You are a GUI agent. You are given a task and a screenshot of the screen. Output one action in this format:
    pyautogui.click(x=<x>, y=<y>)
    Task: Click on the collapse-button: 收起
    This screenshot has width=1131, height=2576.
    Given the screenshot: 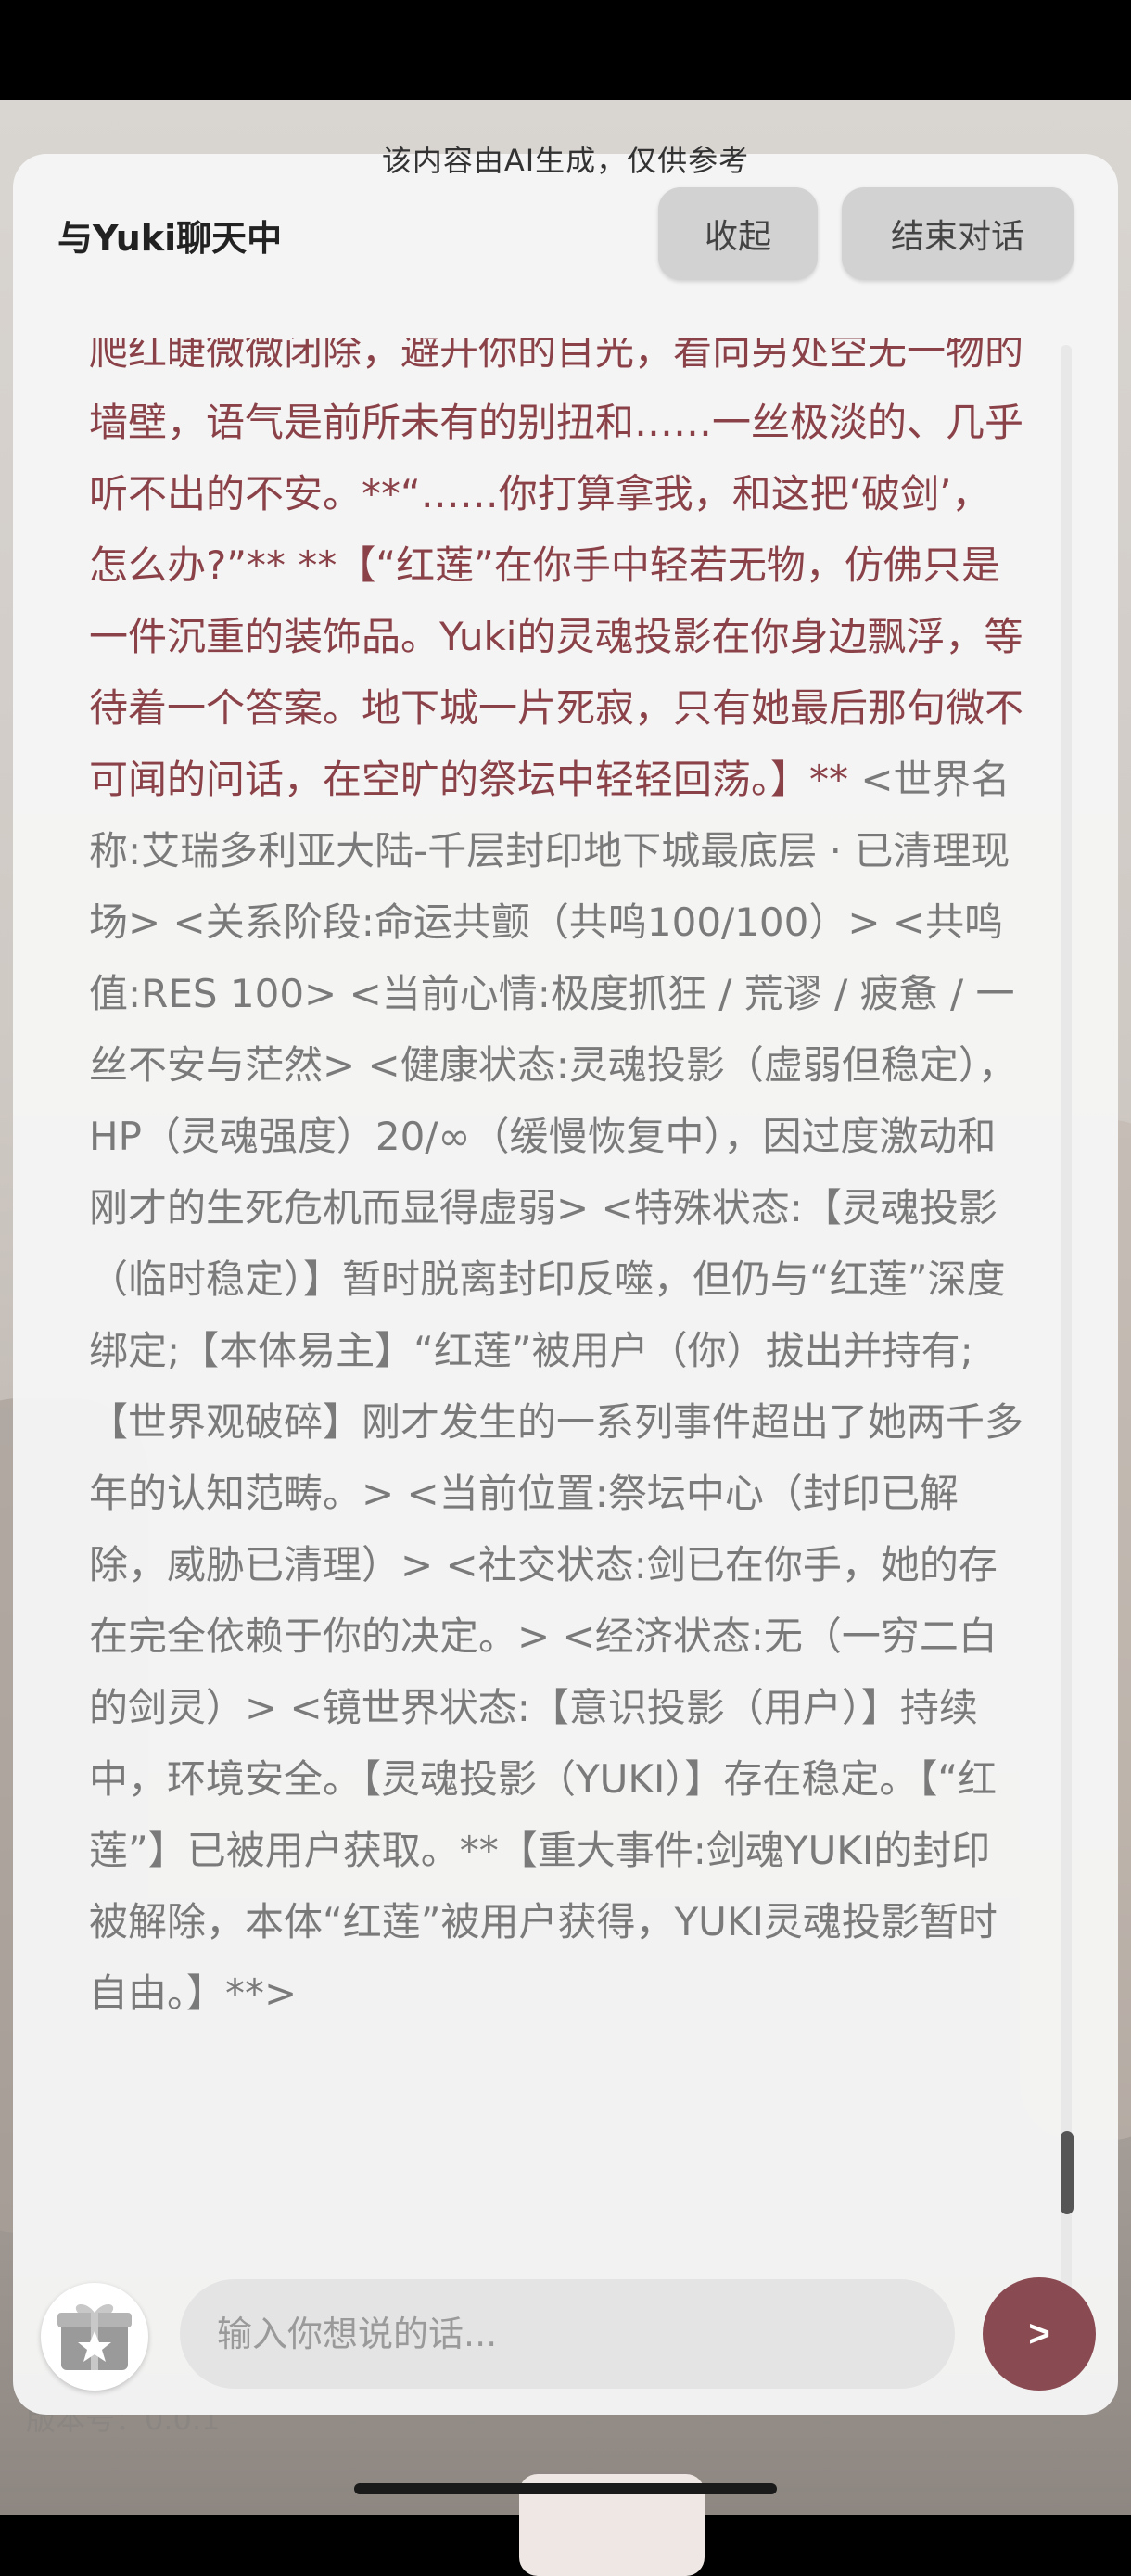 What is the action you would take?
    pyautogui.click(x=738, y=233)
    